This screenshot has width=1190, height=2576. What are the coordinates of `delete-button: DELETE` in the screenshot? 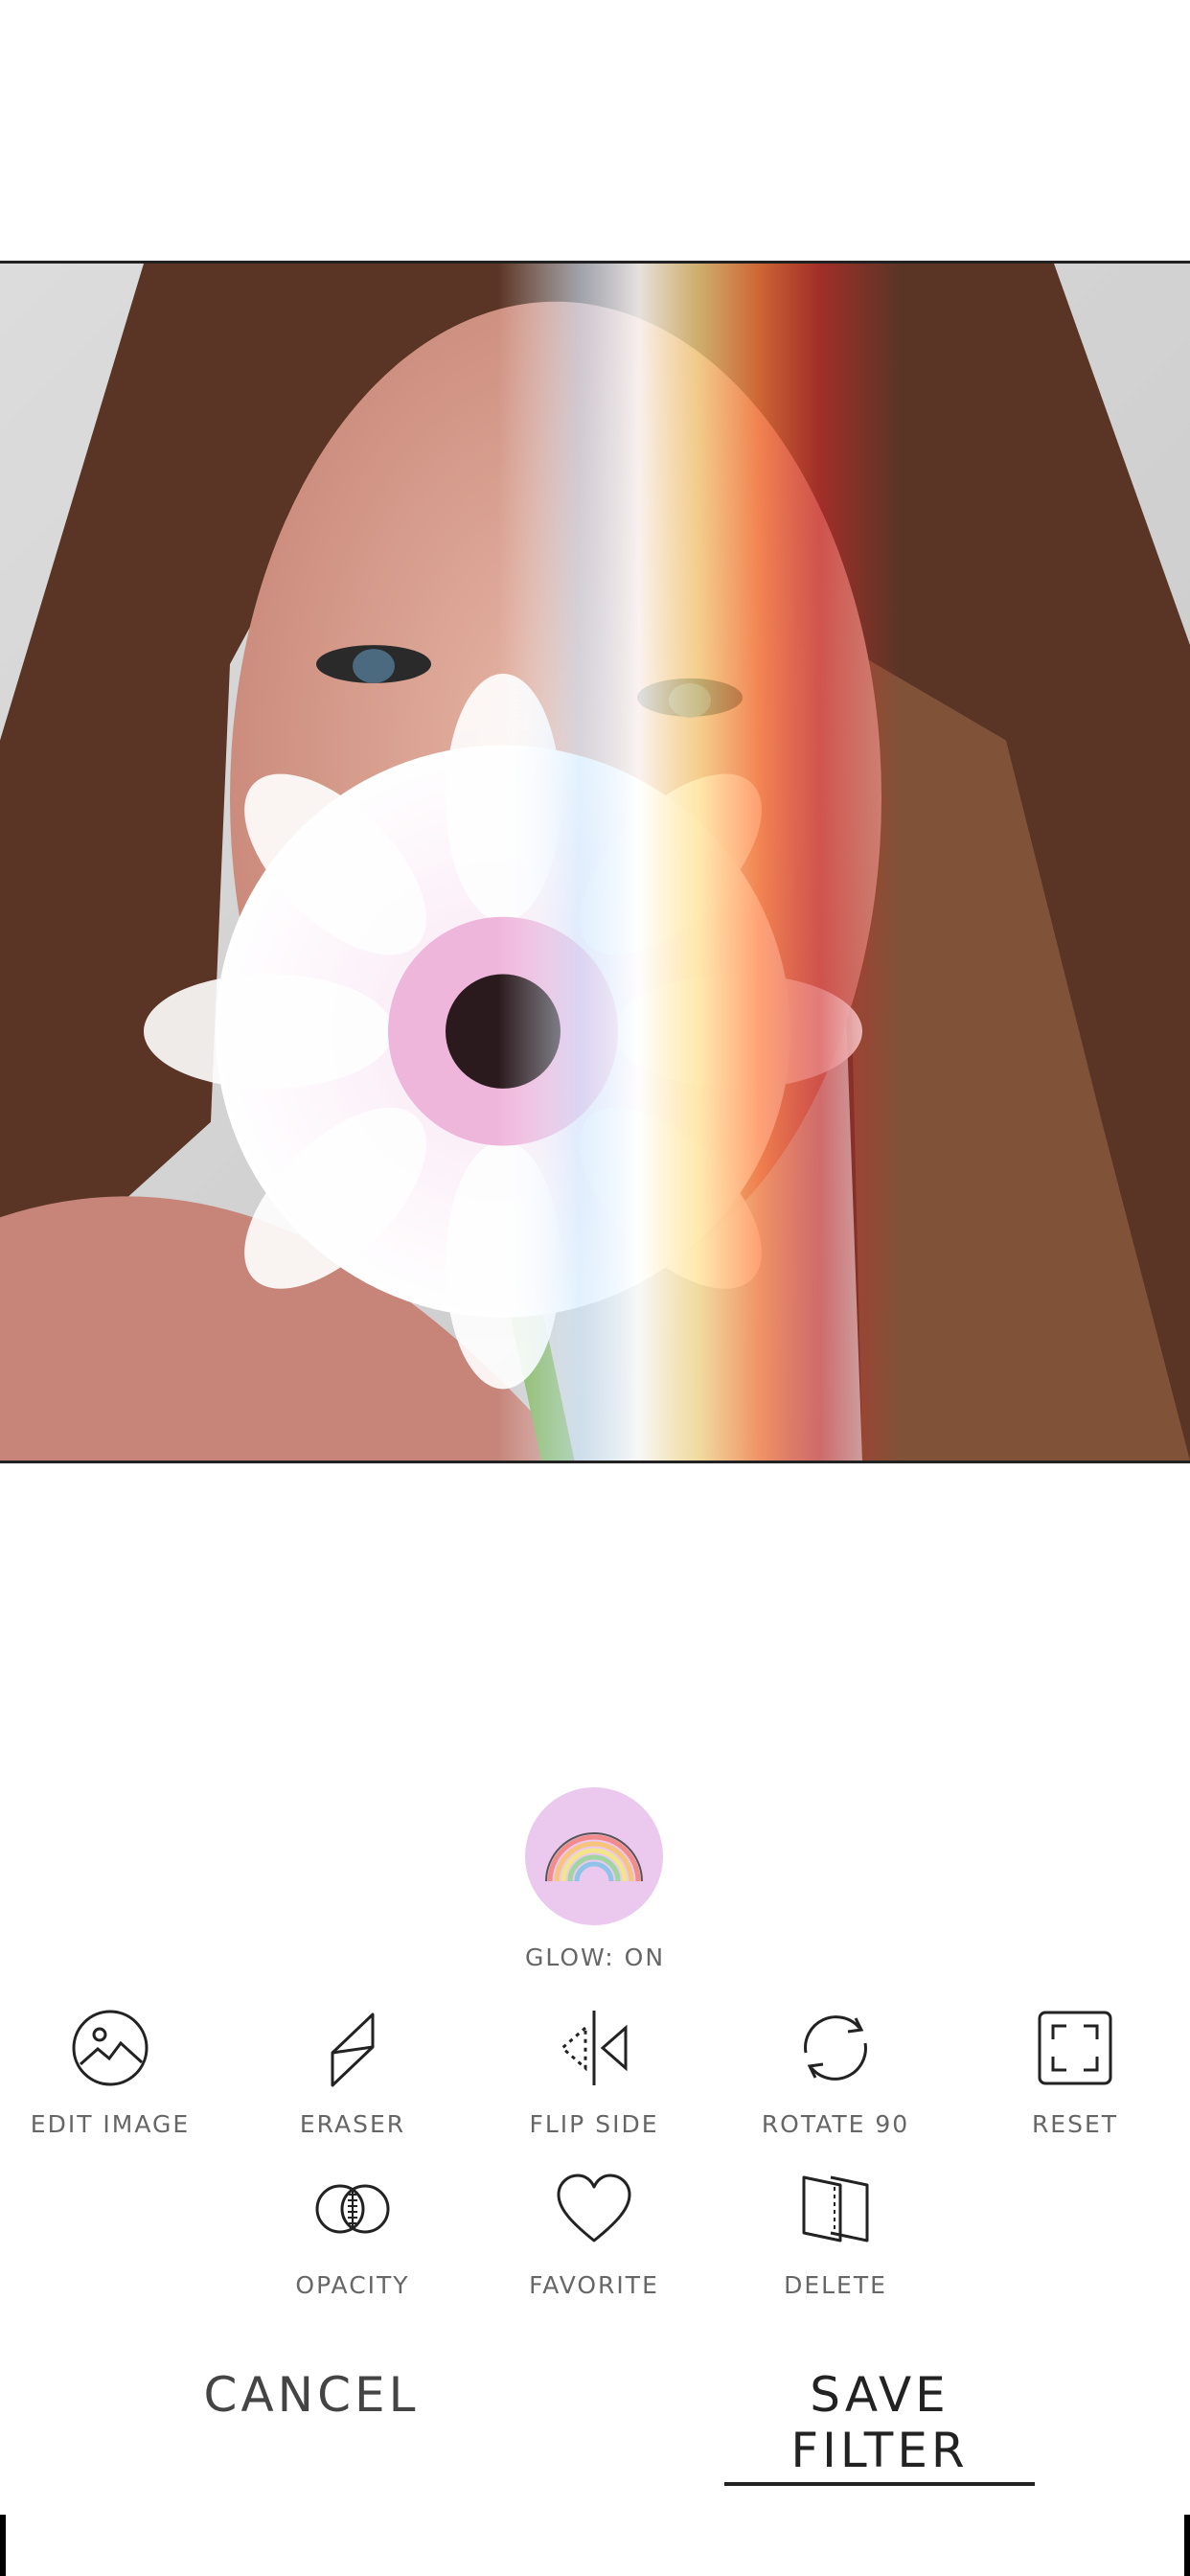 It's located at (836, 2232).